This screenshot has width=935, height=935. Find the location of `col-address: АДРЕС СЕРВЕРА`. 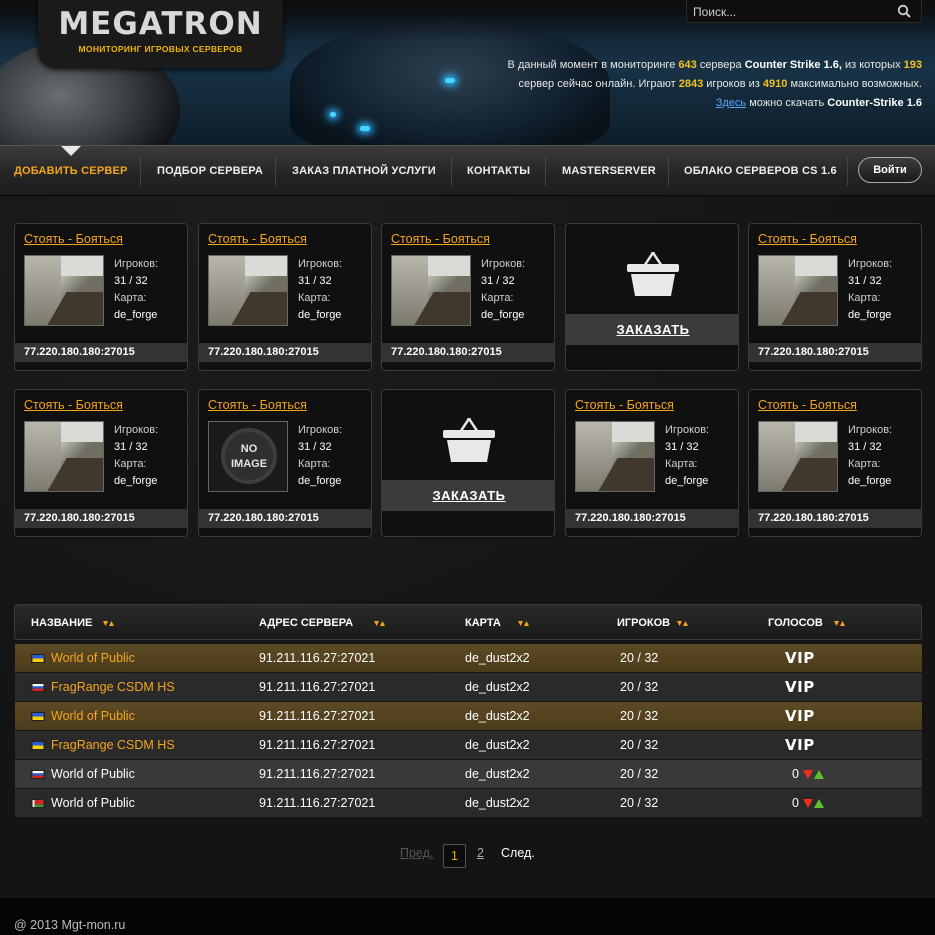

col-address: АДРЕС СЕРВЕРА is located at coordinates (322, 623).